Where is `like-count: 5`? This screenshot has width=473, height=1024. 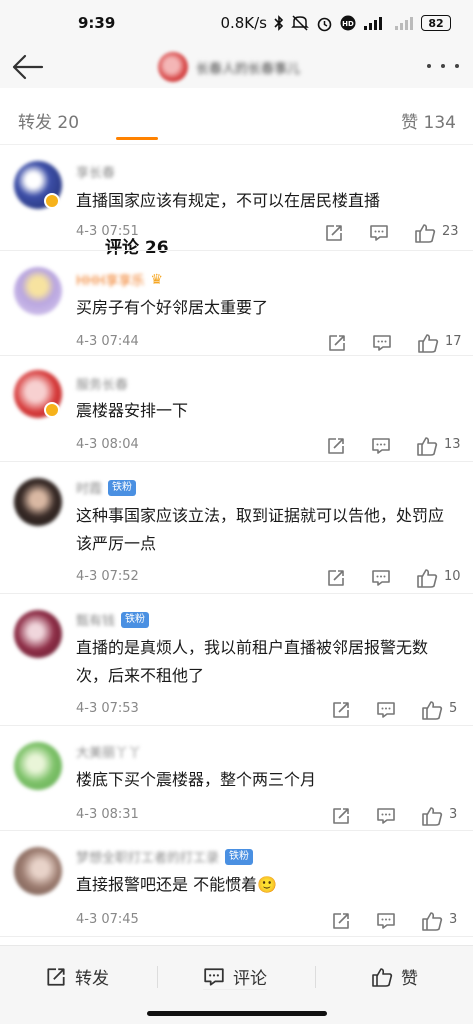 like-count: 5 is located at coordinates (453, 708).